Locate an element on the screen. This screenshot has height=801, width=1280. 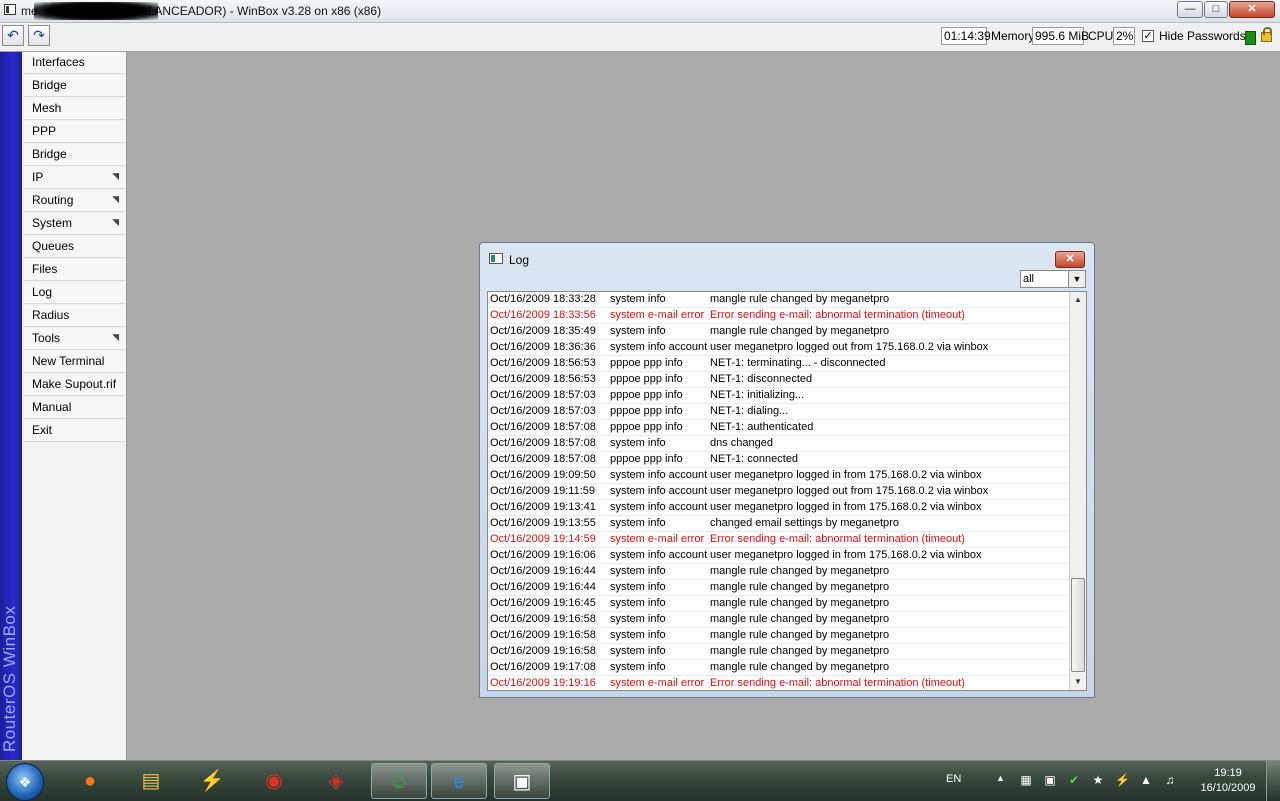
menu-item-ip: IP ◥ is located at coordinates (74, 178).